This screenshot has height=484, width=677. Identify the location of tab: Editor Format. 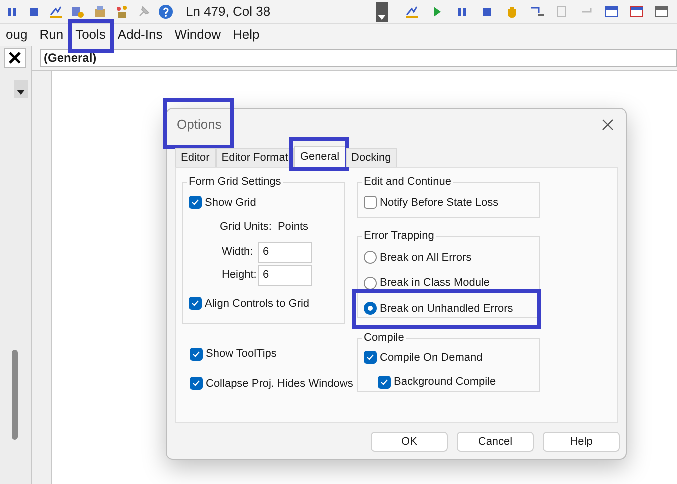
(255, 157).